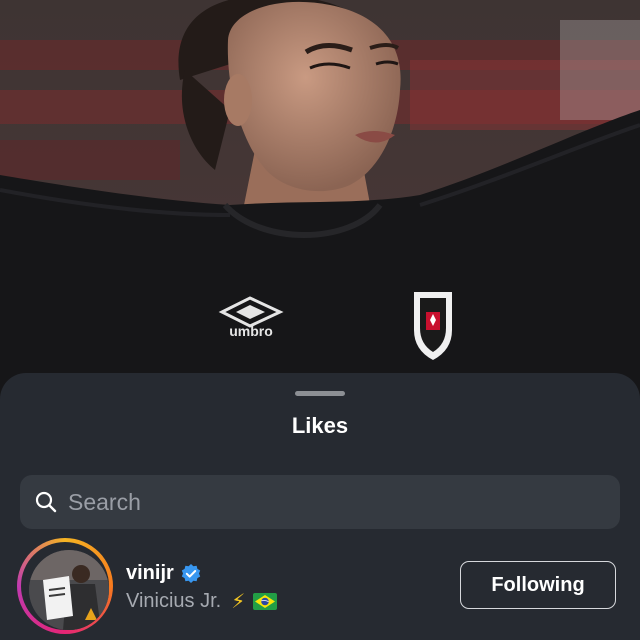 The width and height of the screenshot is (640, 640). Describe the element at coordinates (174, 601) in the screenshot. I see `full-name: Vinicius Jr.` at that location.